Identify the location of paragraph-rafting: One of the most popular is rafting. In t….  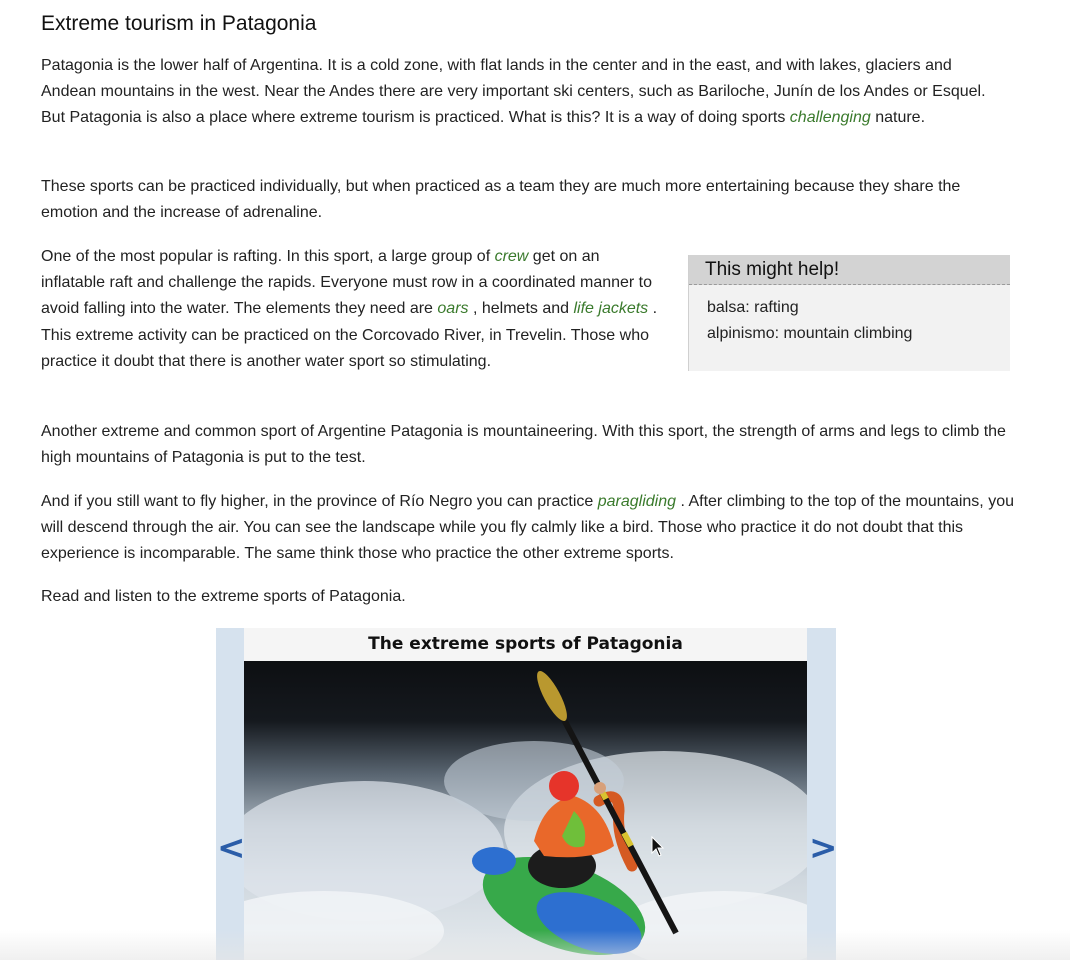
(353, 309).